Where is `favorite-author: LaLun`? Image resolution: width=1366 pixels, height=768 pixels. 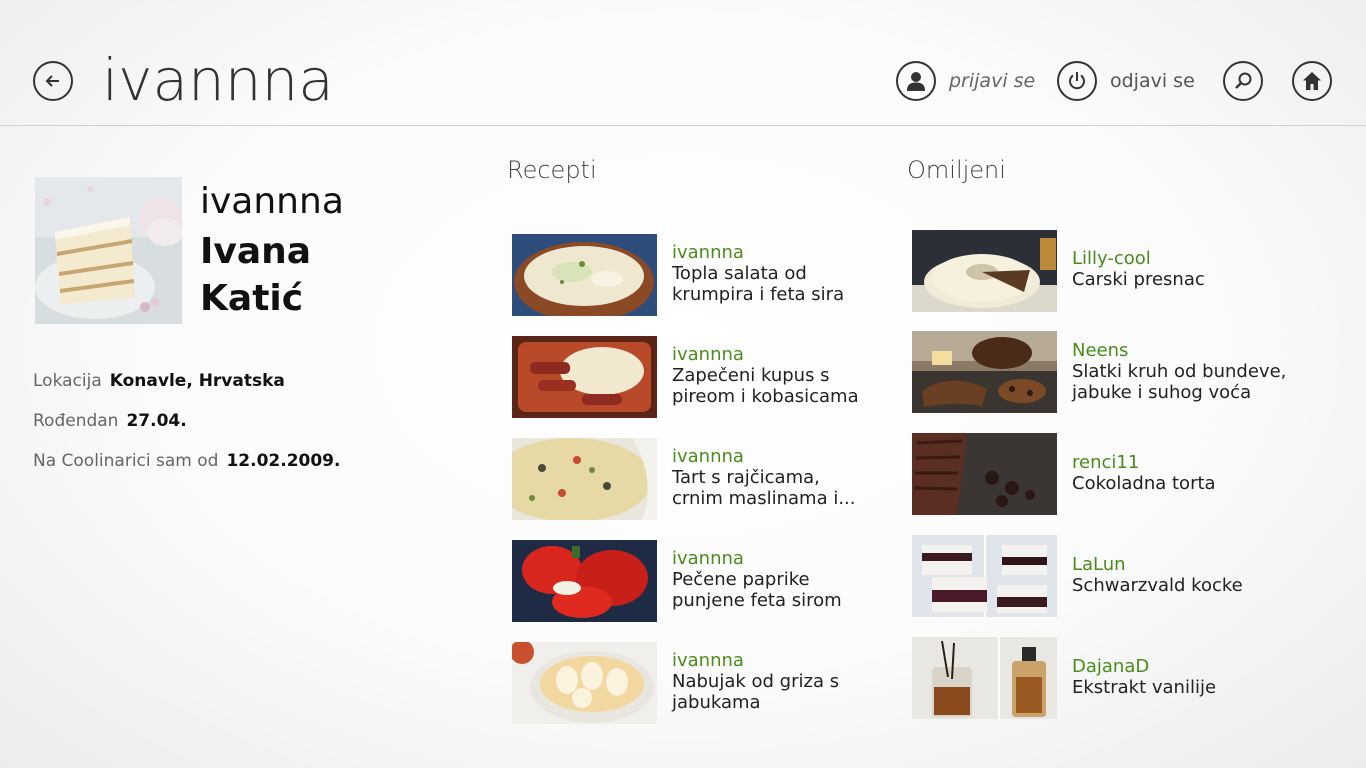
favorite-author: LaLun is located at coordinates (1179, 564).